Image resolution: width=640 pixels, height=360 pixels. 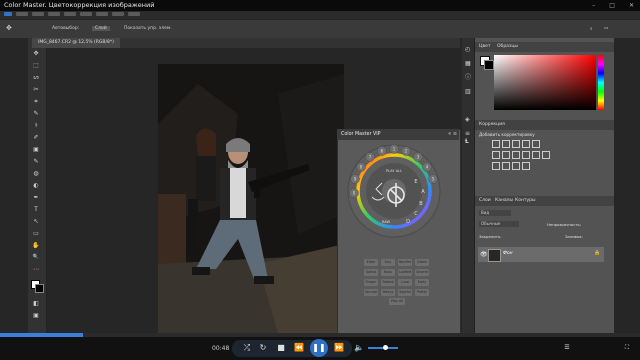 I want to click on path-select-tool-icon: ↖, so click(x=36, y=221).